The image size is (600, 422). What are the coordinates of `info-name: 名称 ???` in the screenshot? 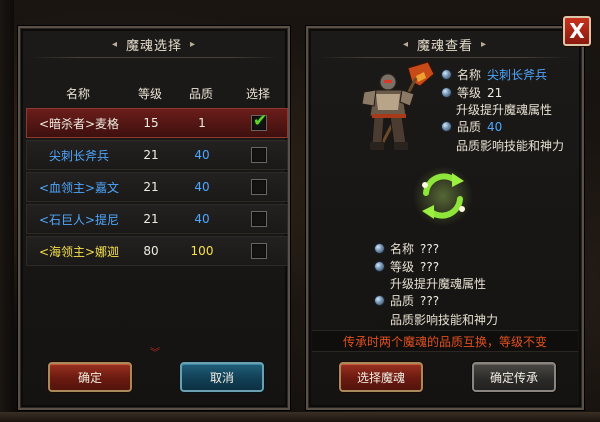 It's located at (406, 248).